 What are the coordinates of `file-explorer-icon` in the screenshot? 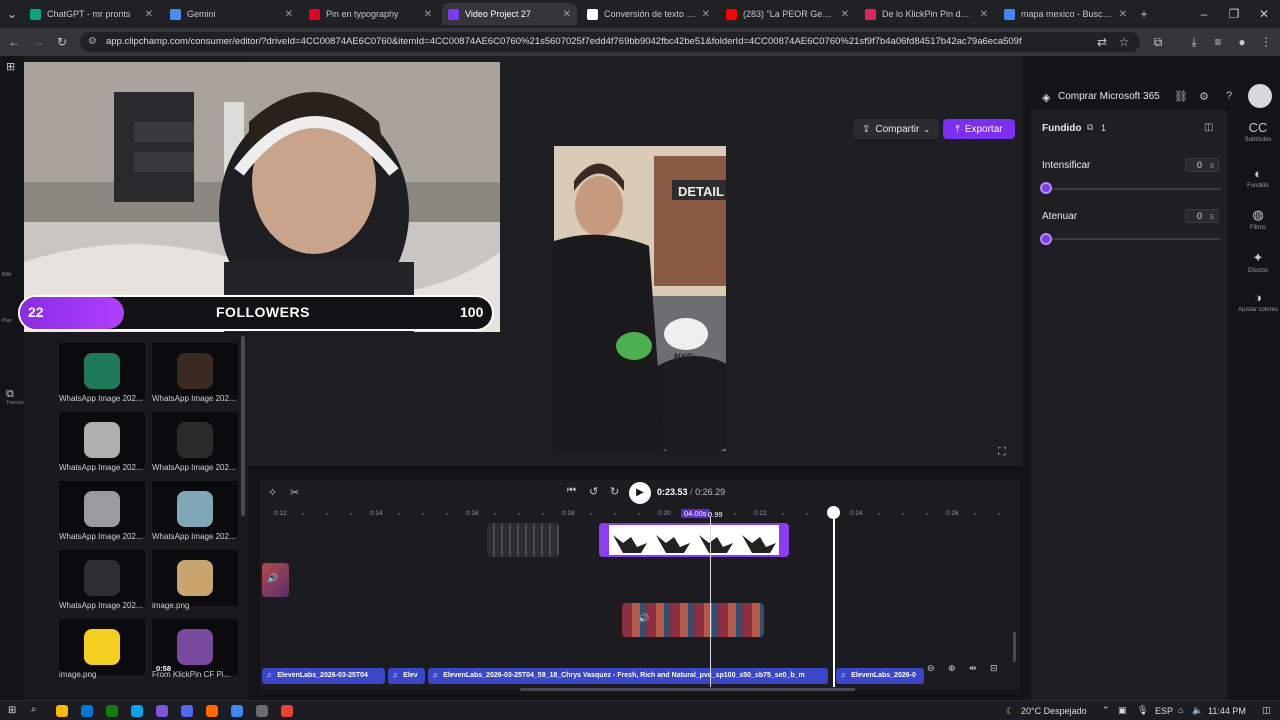 It's located at (62, 711).